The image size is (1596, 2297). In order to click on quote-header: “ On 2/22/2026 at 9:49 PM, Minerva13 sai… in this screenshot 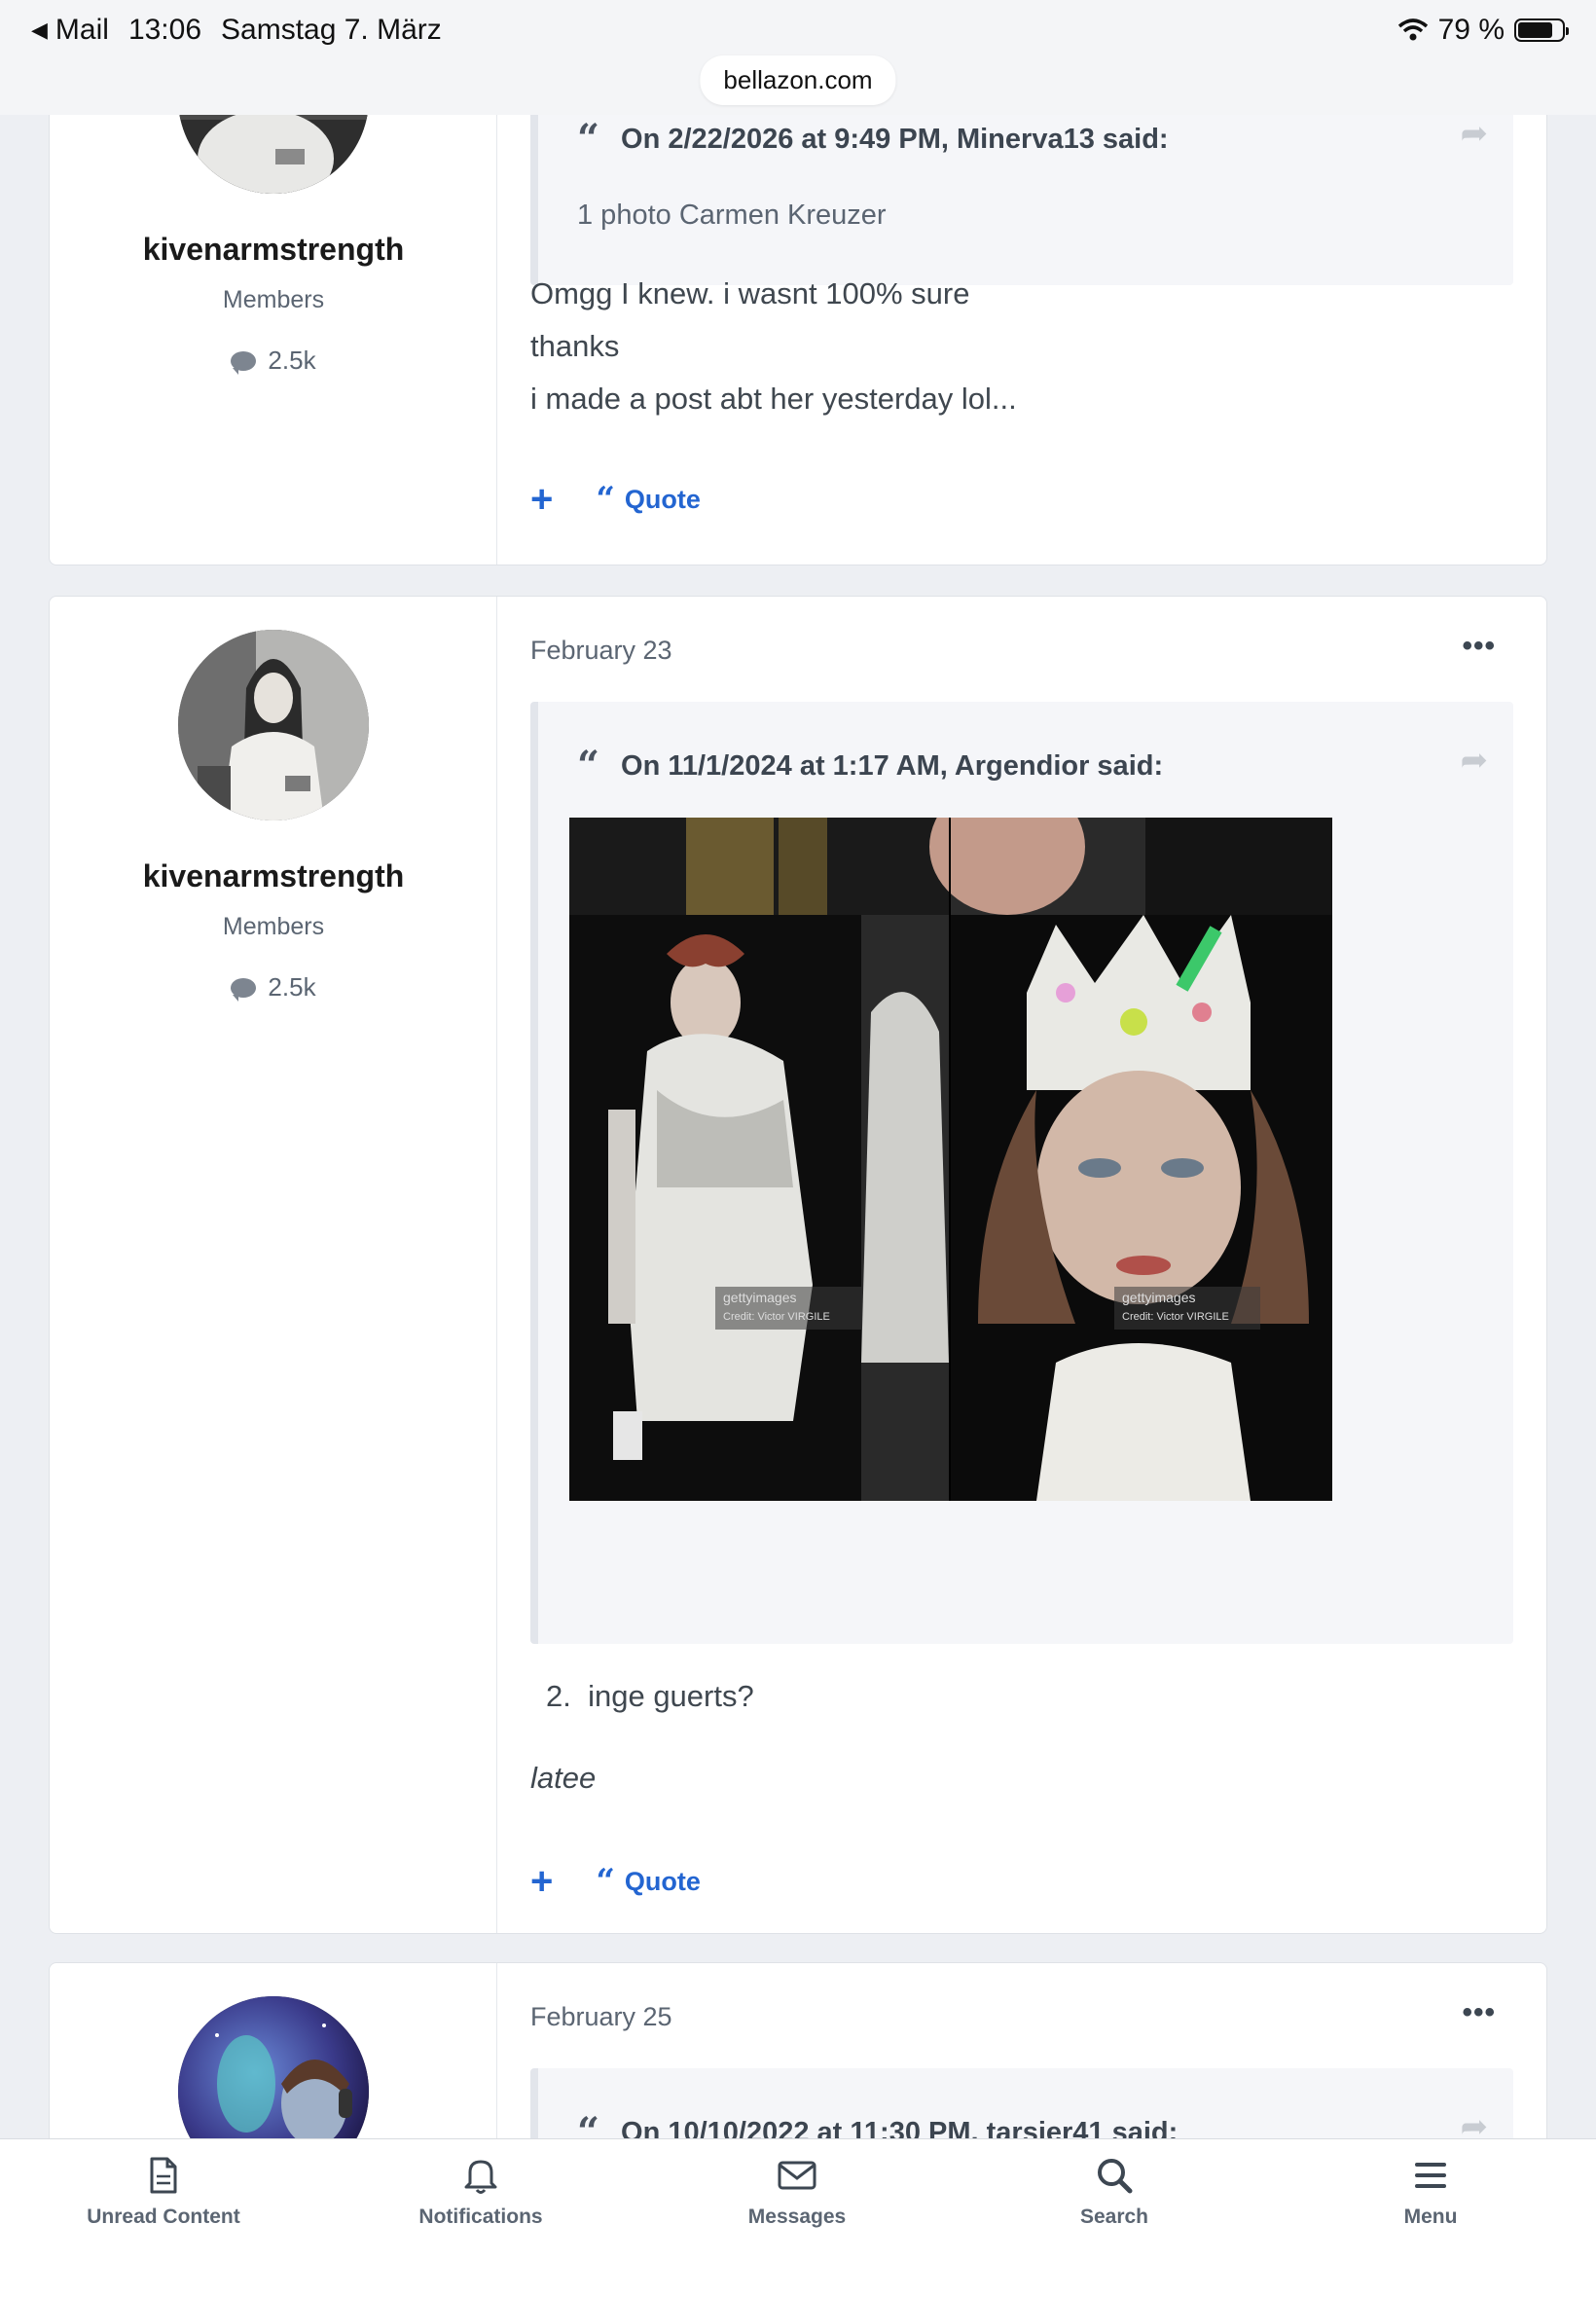, I will do `click(873, 139)`.